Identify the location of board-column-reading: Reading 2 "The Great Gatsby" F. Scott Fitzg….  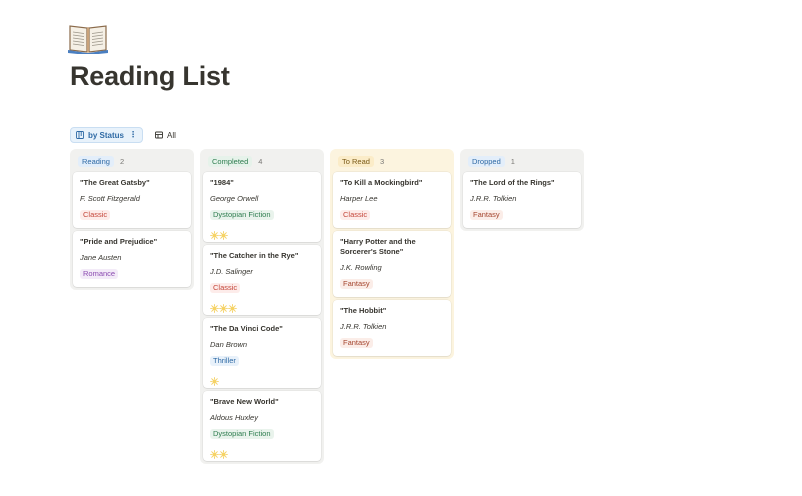
(132, 219).